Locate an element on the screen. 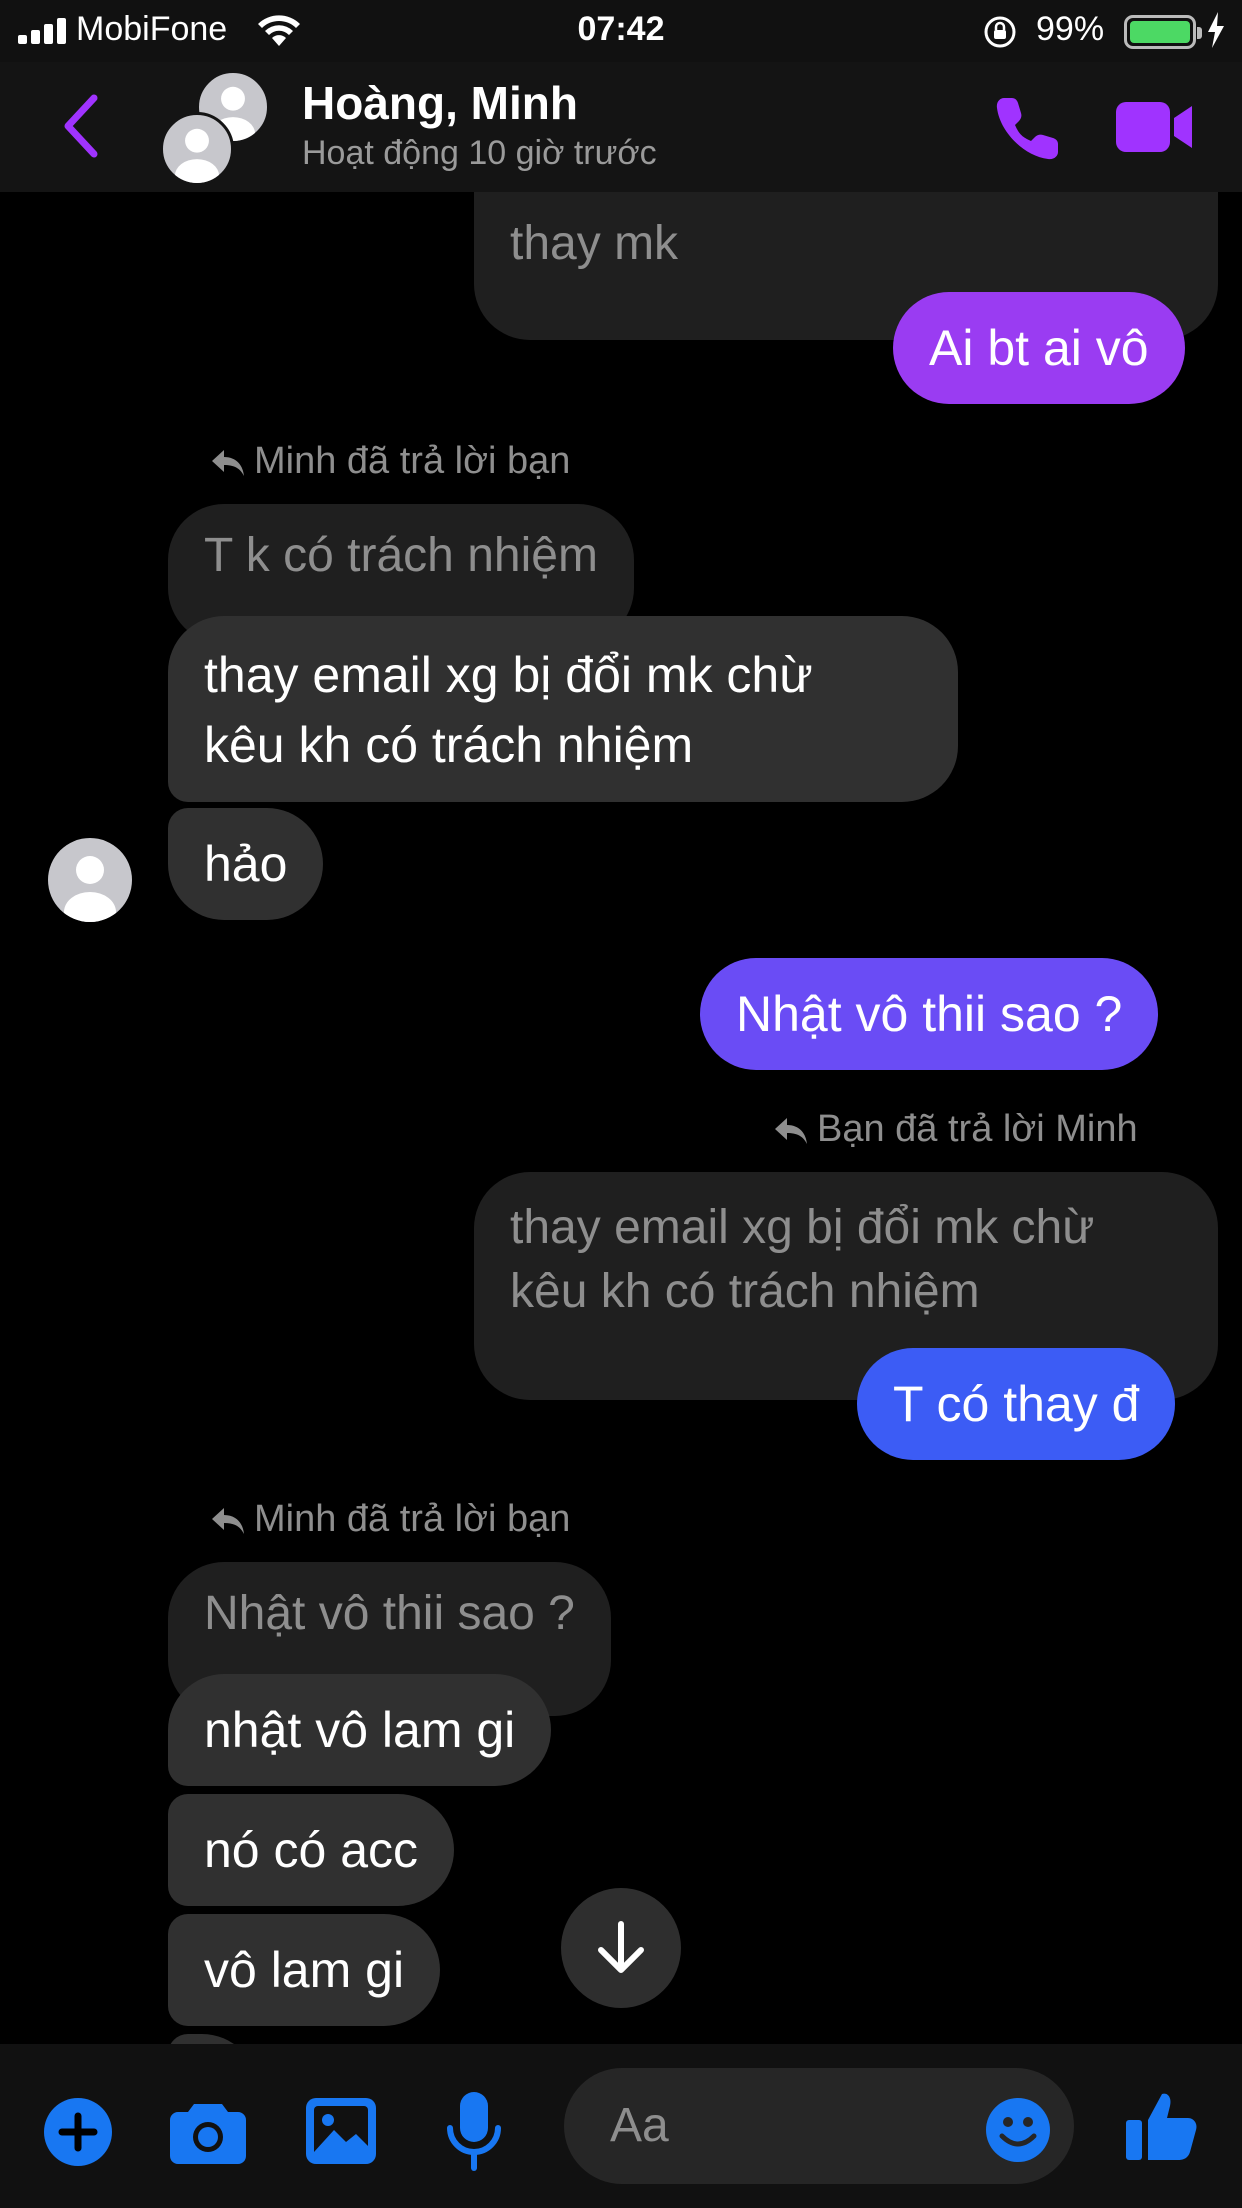 Image resolution: width=1242 pixels, height=2208 pixels. message-input-placeholder: Aa is located at coordinates (639, 2125).